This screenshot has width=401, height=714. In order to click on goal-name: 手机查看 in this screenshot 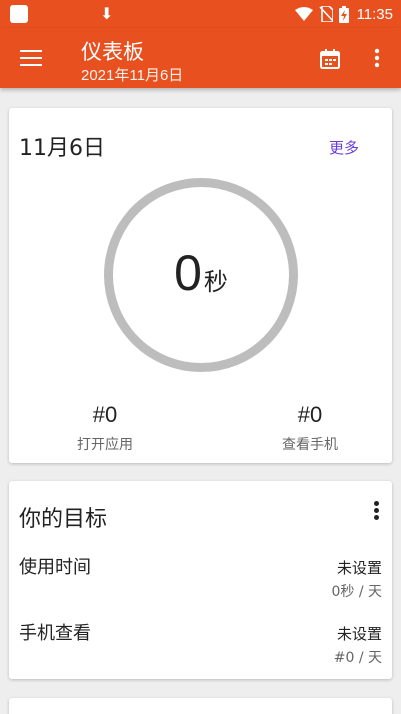, I will do `click(55, 633)`.